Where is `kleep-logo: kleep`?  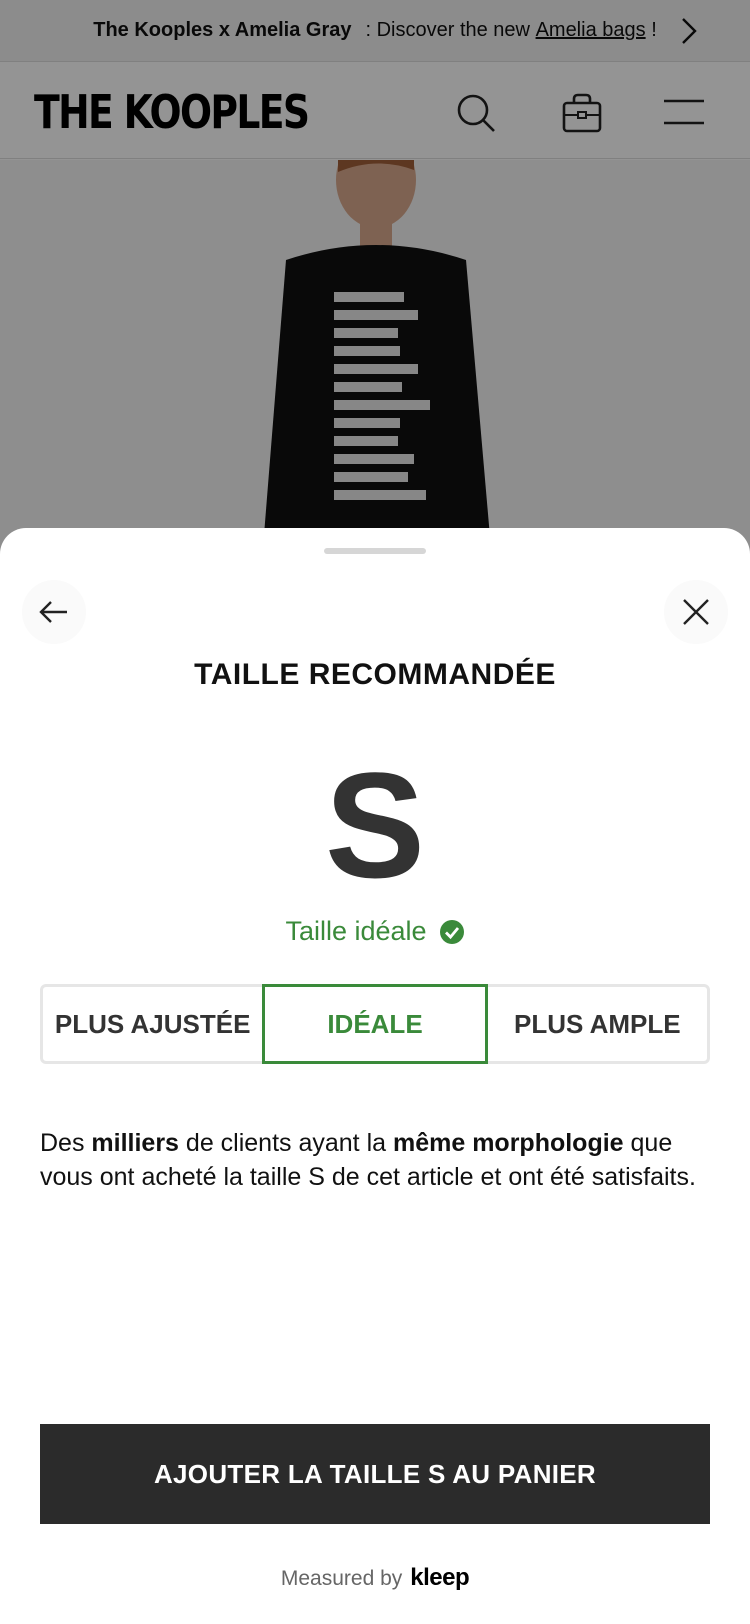
kleep-logo: kleep is located at coordinates (440, 1577).